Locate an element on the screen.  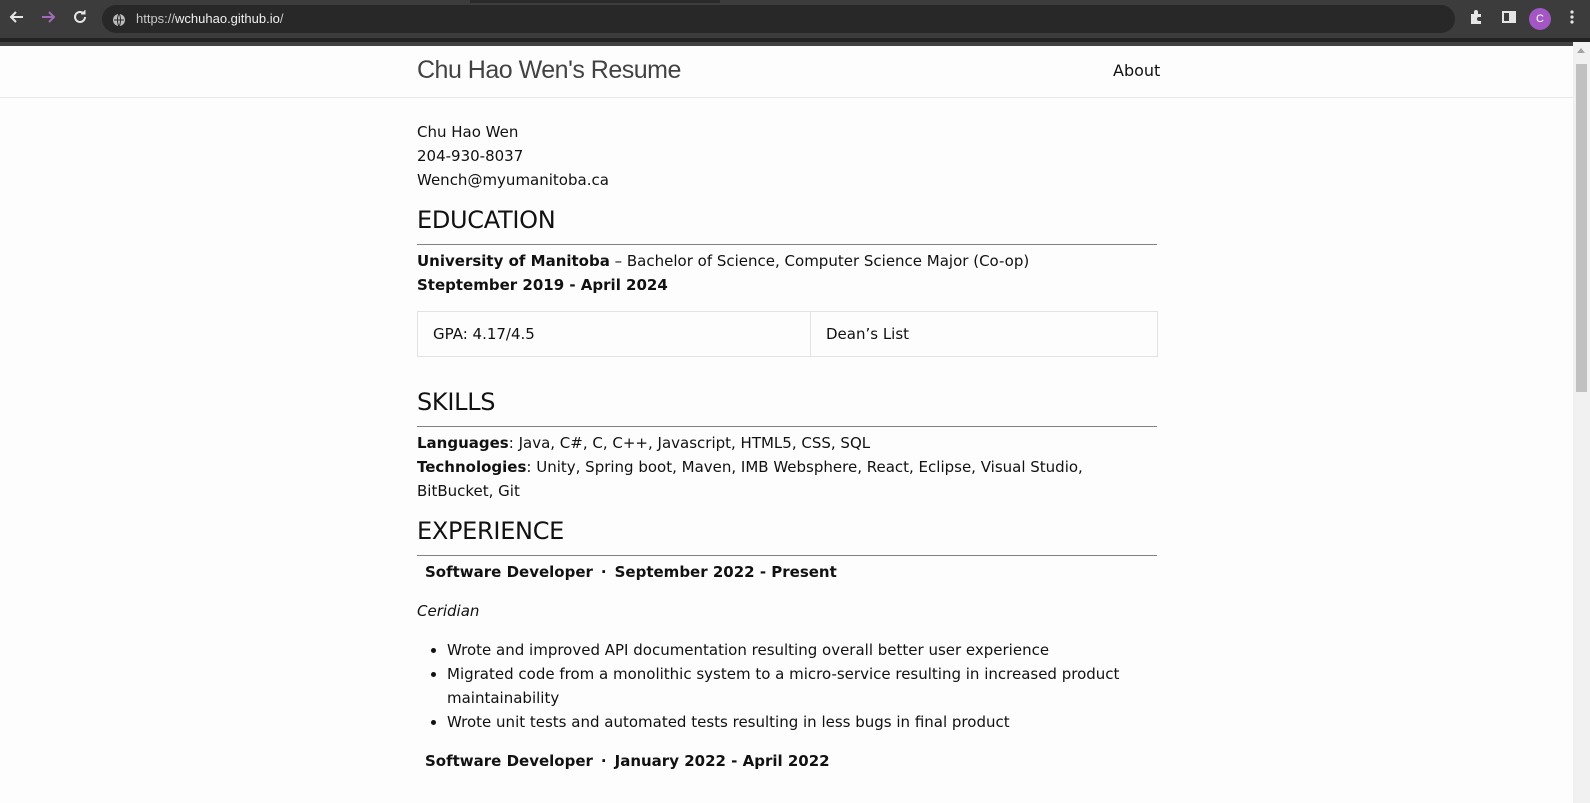
arrow-right-icon is located at coordinates (48, 19).